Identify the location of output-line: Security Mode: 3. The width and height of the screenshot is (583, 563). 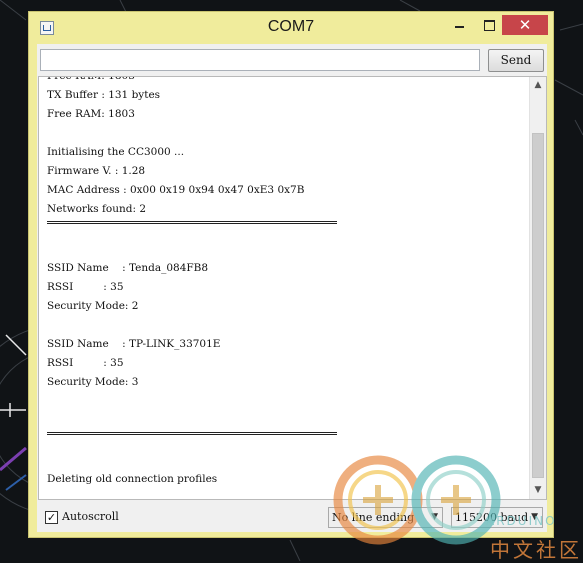
(93, 382).